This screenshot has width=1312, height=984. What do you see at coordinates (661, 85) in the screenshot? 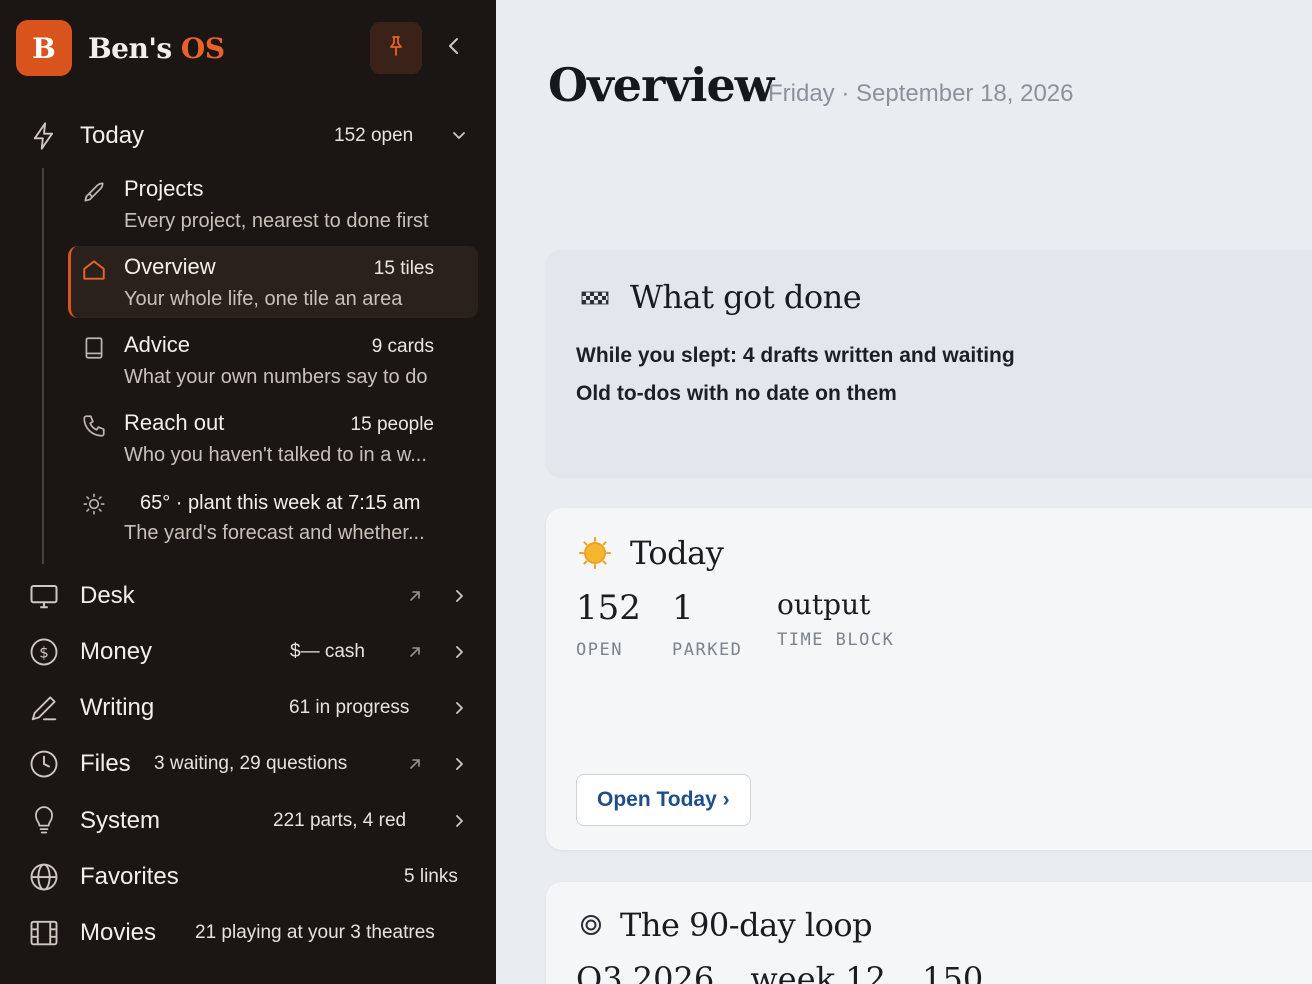
I see `page-title: Overview` at bounding box center [661, 85].